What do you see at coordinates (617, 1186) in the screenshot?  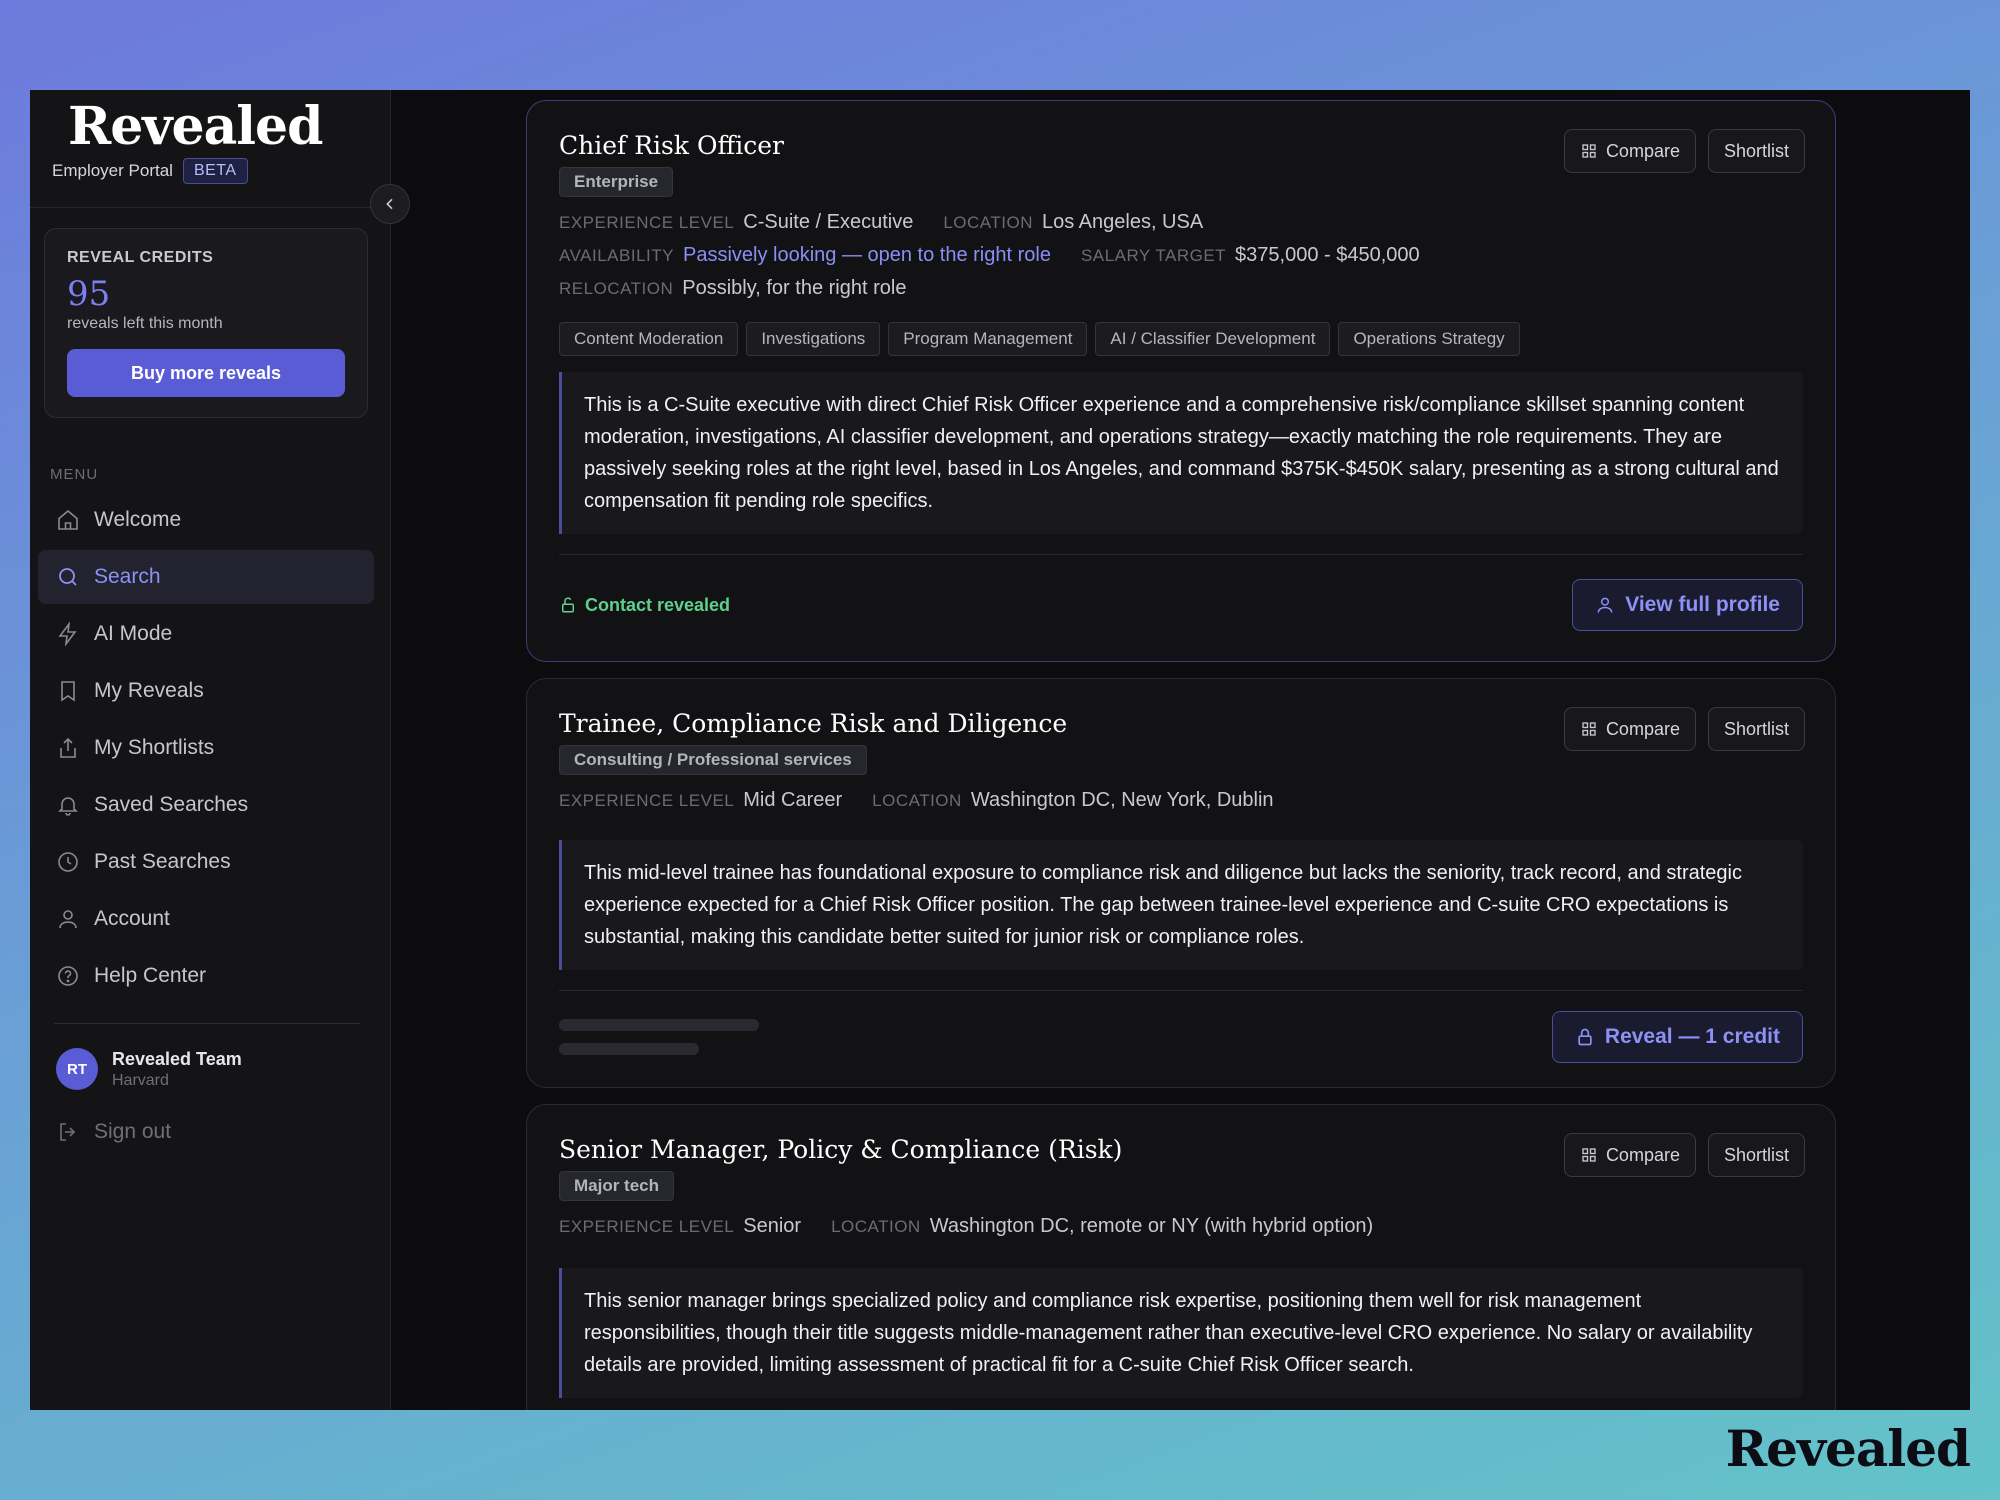 I see `company-type-badge: Major tech` at bounding box center [617, 1186].